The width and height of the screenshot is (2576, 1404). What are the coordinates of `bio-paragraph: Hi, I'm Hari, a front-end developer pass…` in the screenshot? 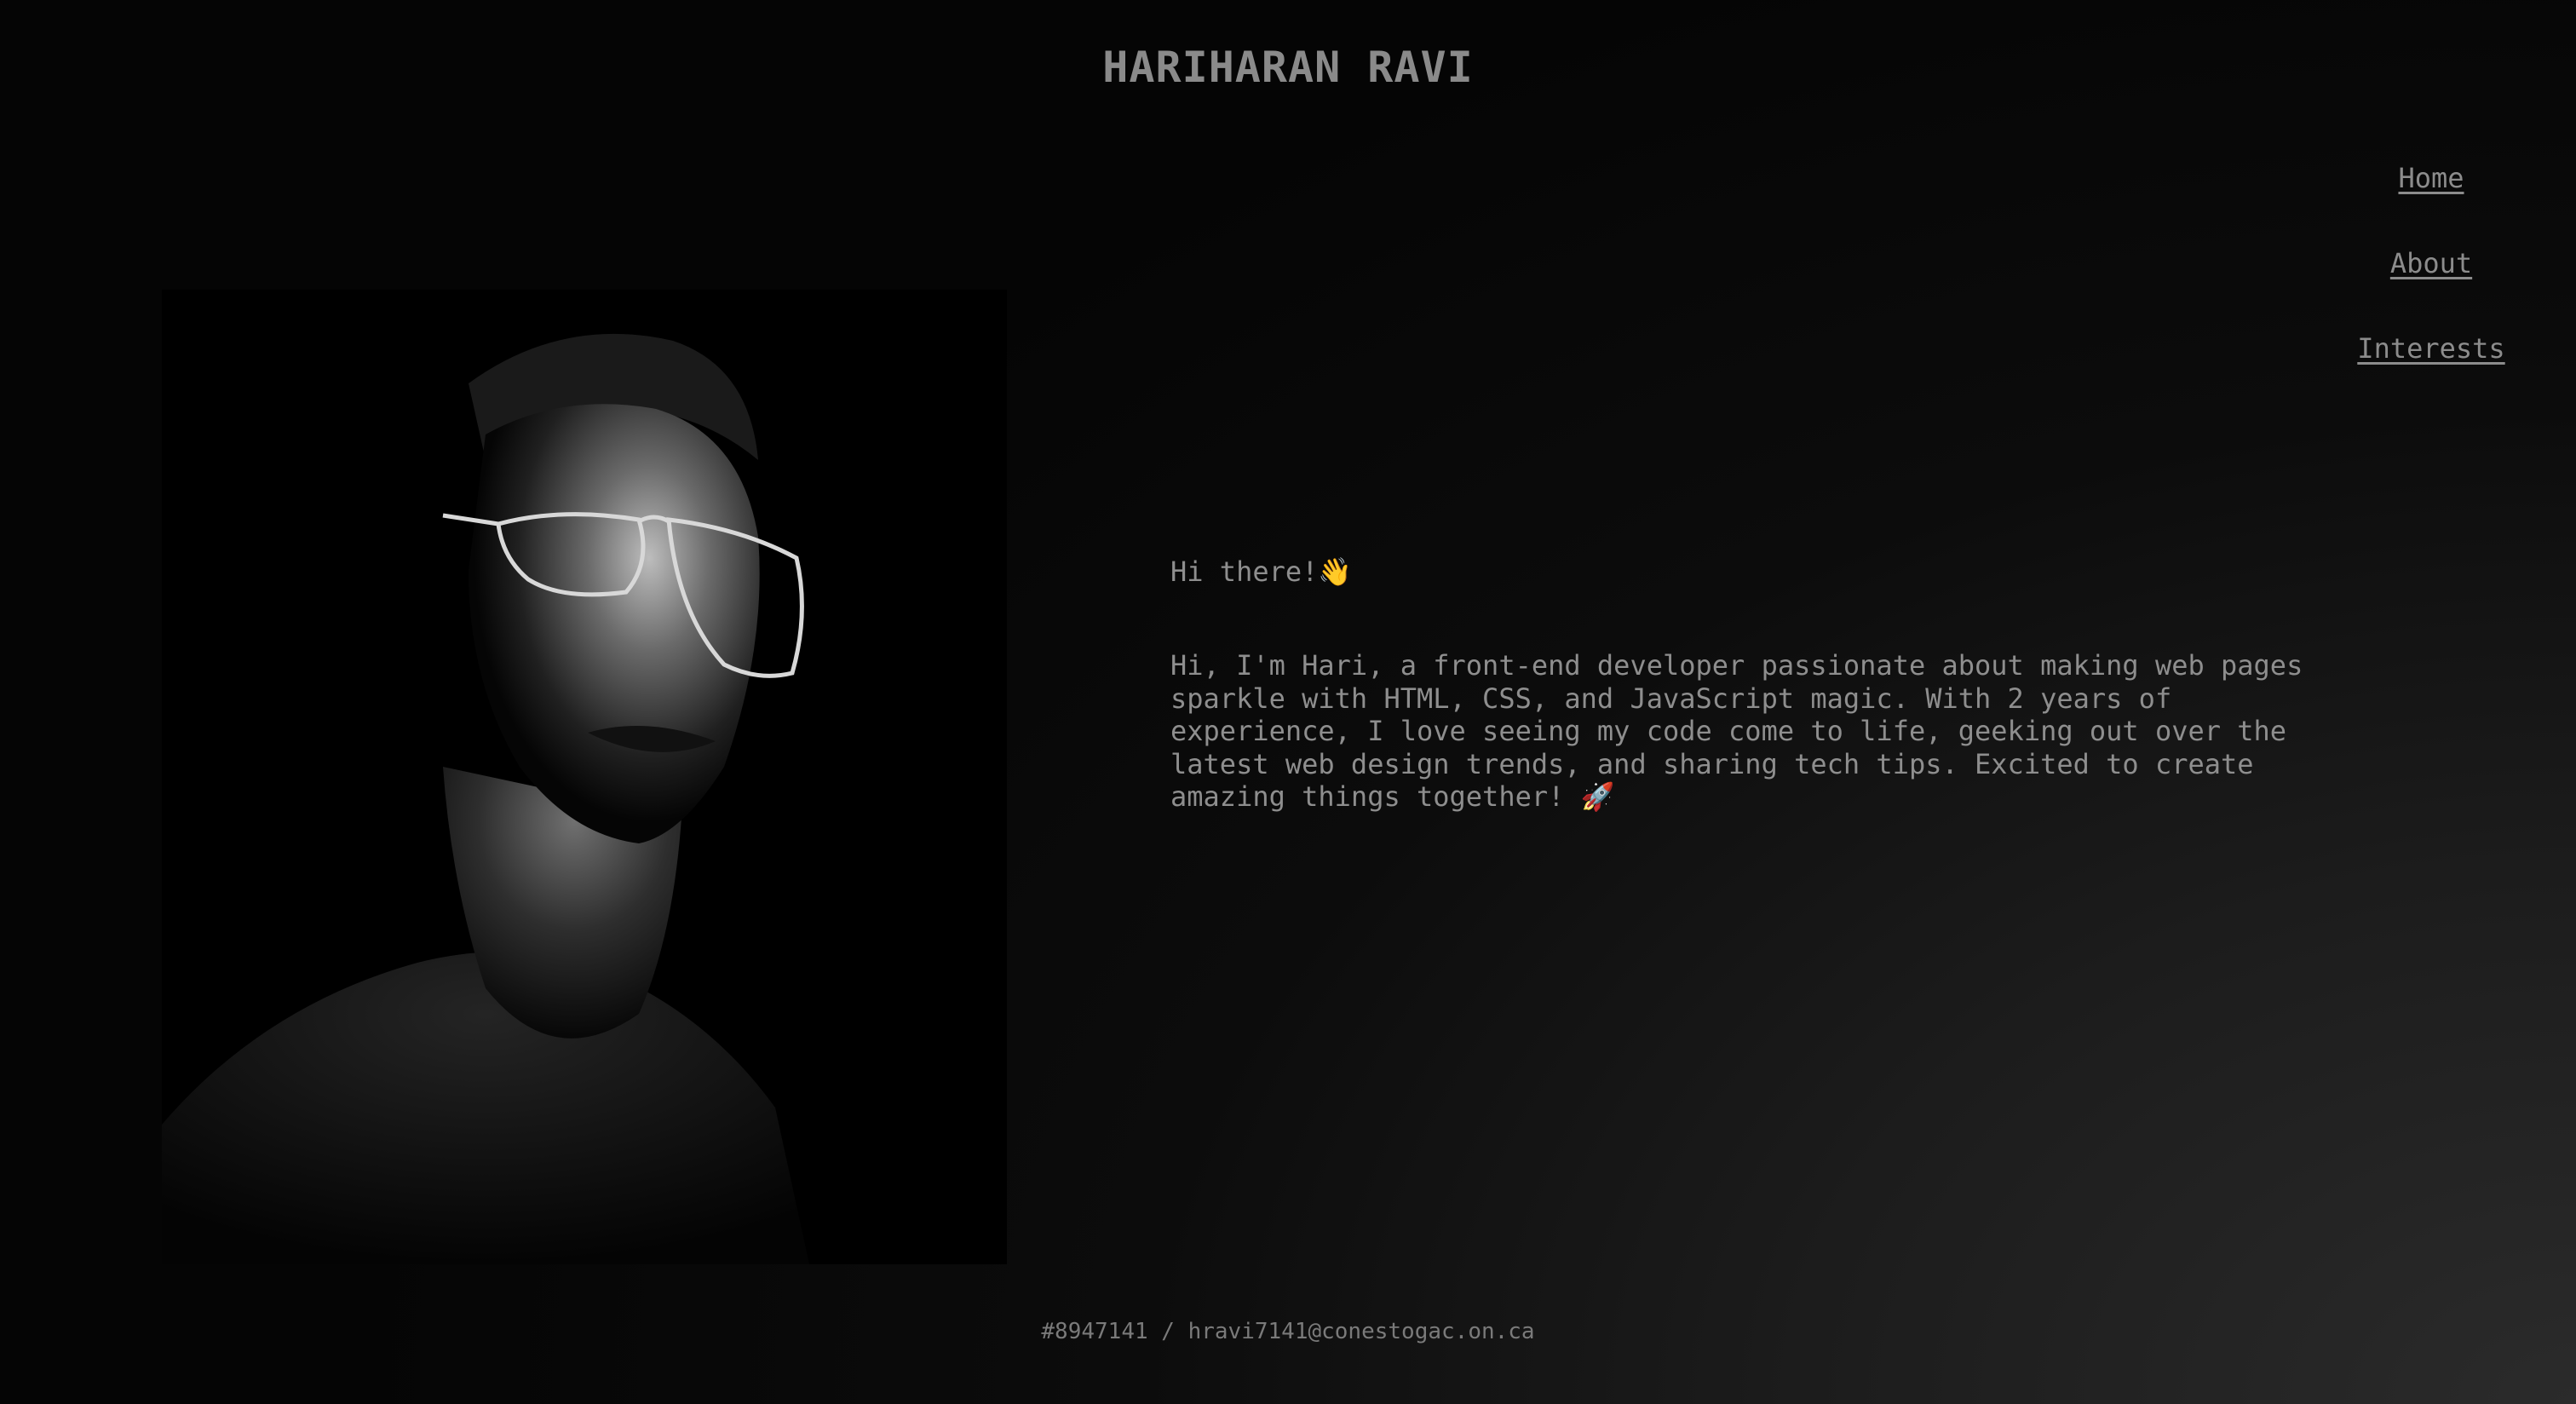 It's located at (1758, 731).